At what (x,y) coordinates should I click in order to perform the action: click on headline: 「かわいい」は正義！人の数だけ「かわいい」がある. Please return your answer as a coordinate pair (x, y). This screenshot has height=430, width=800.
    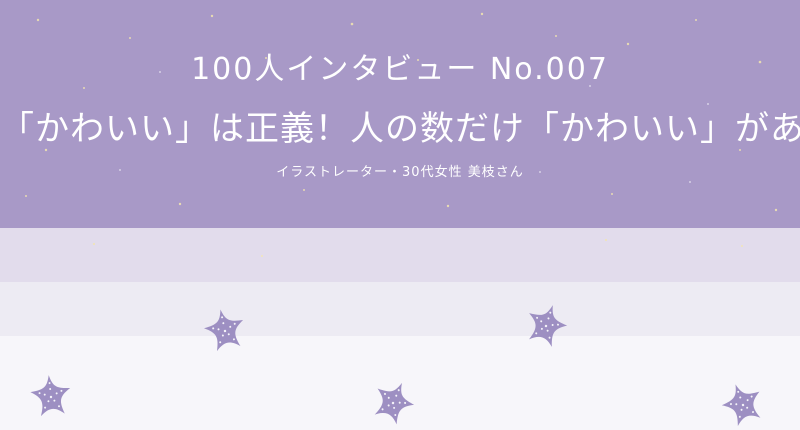
    Looking at the image, I should click on (400, 129).